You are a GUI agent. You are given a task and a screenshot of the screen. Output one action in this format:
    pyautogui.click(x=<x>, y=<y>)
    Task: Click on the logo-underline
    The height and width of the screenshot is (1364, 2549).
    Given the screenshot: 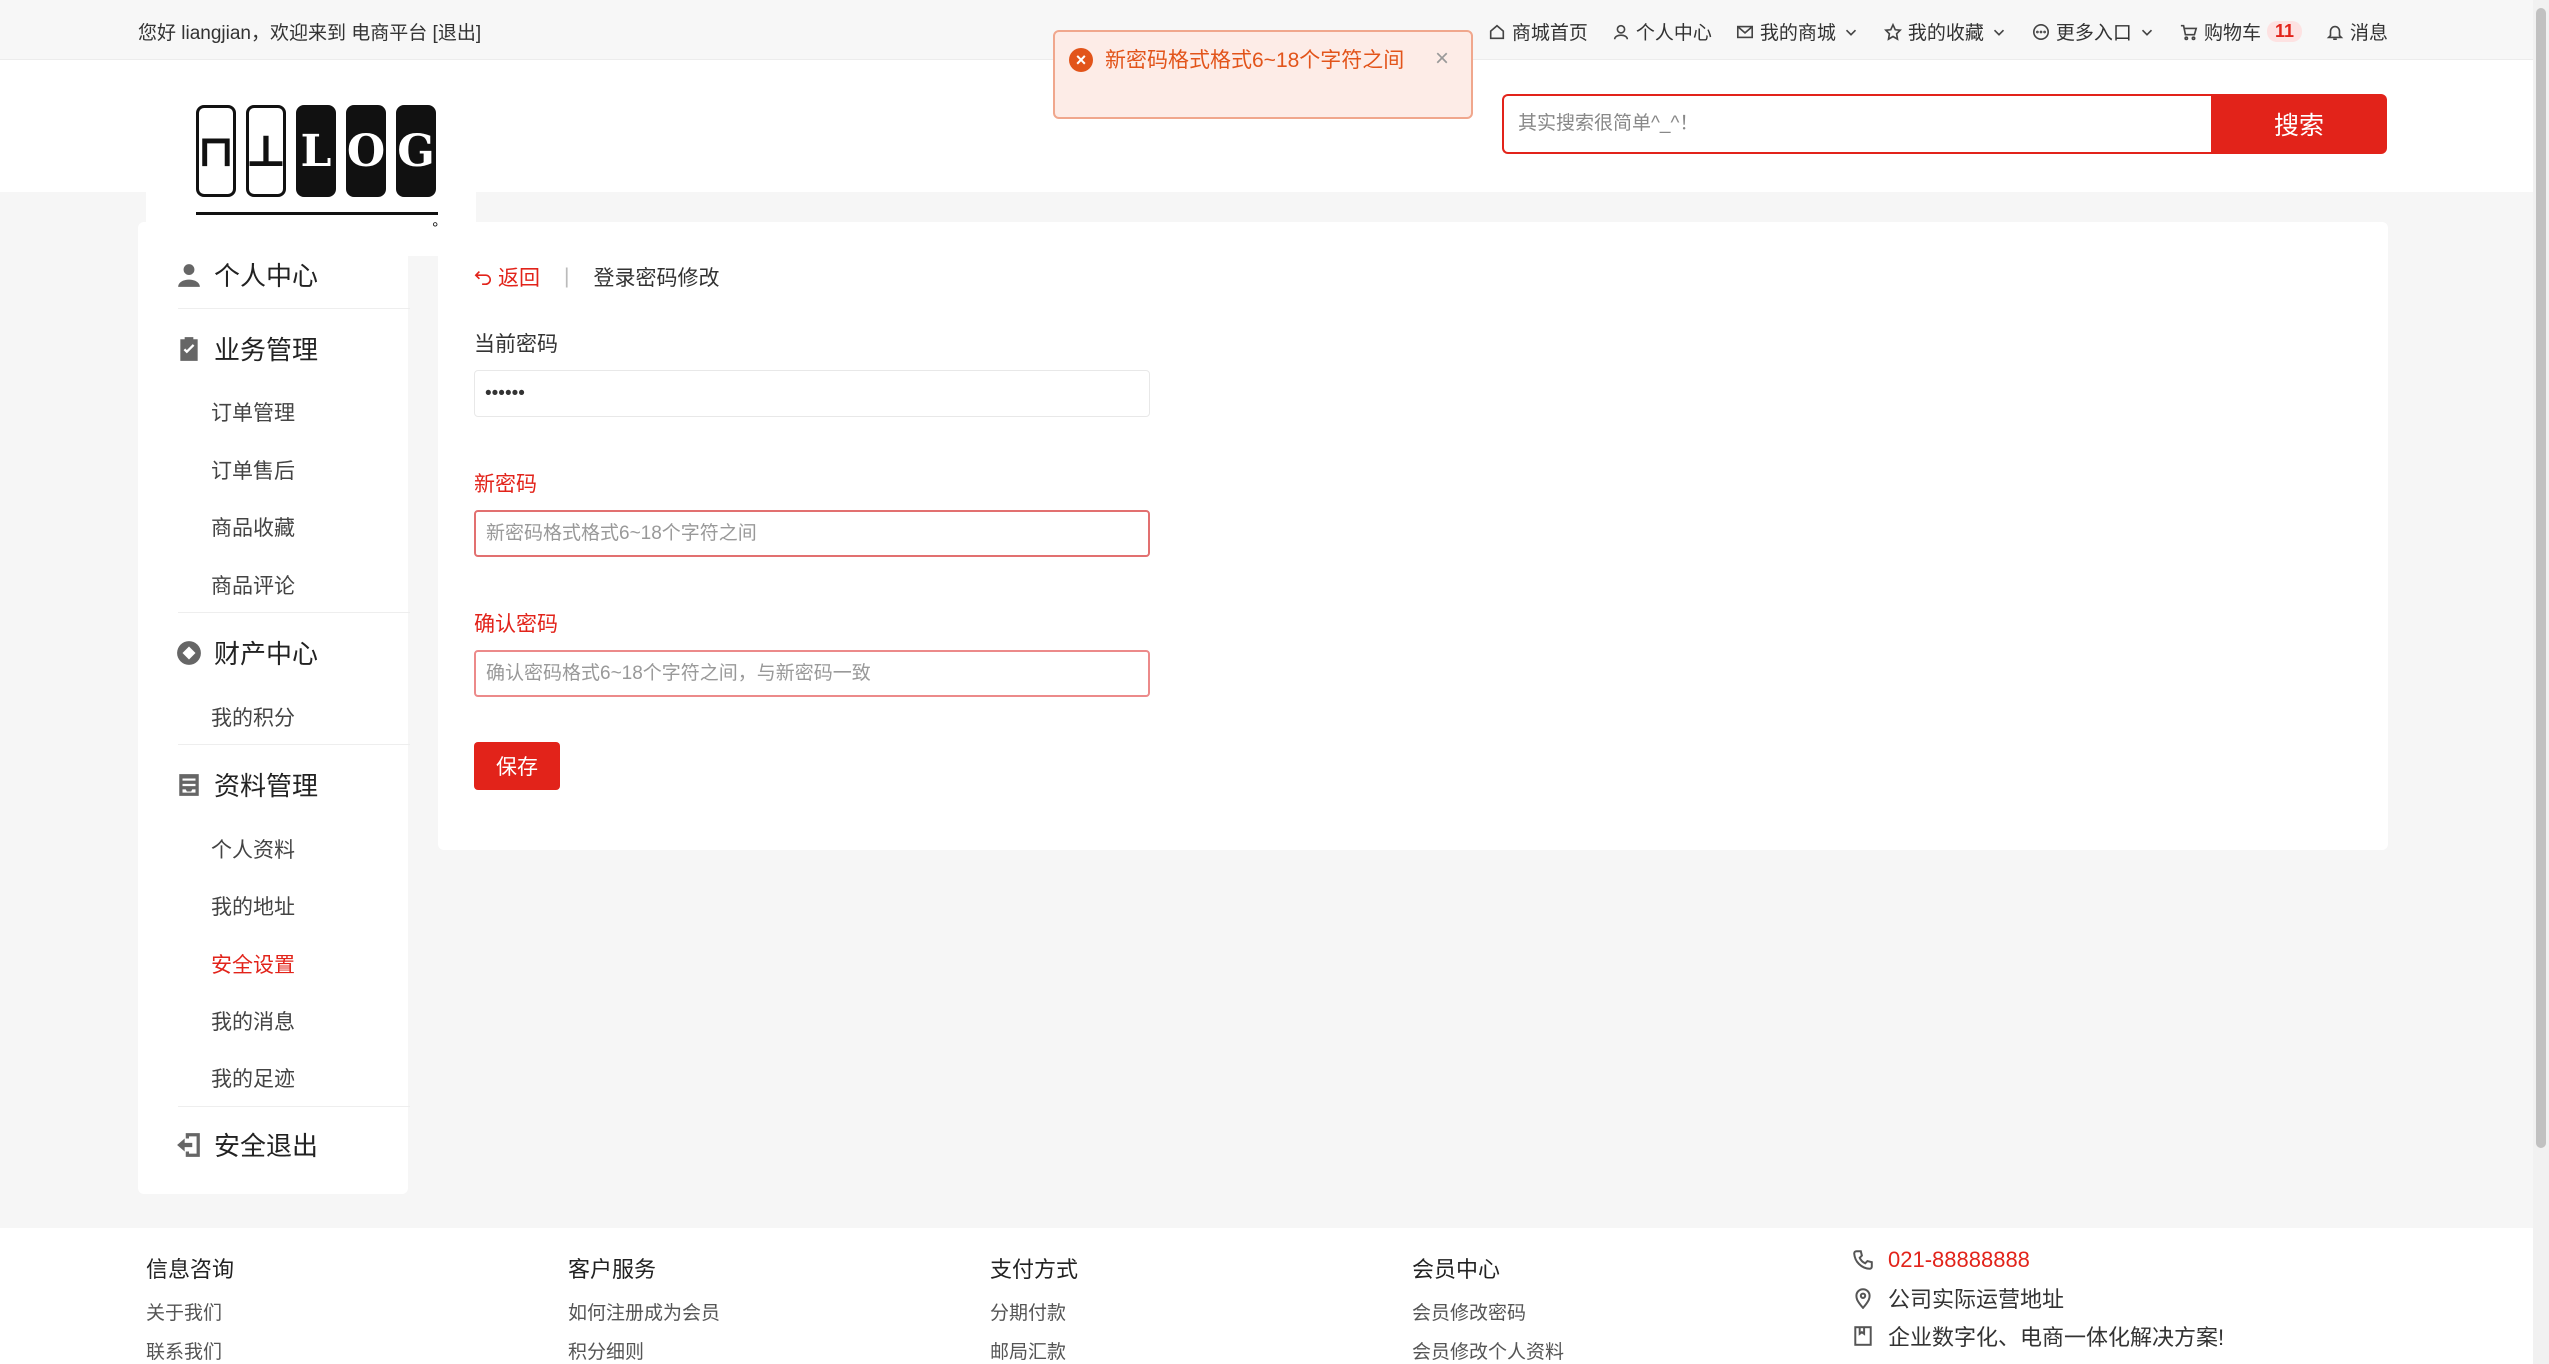 What is the action you would take?
    pyautogui.click(x=317, y=213)
    